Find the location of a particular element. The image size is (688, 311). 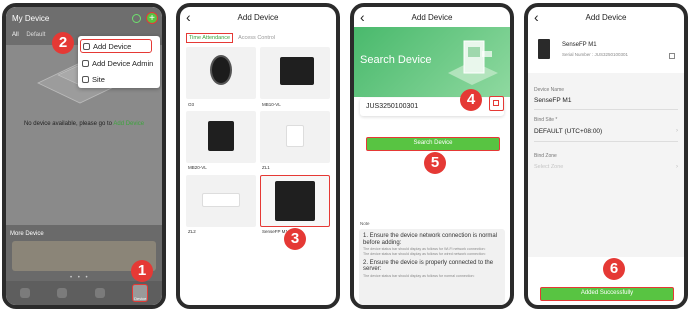

category-tabs: Time Attendance Access Control is located at coordinates (230, 38).